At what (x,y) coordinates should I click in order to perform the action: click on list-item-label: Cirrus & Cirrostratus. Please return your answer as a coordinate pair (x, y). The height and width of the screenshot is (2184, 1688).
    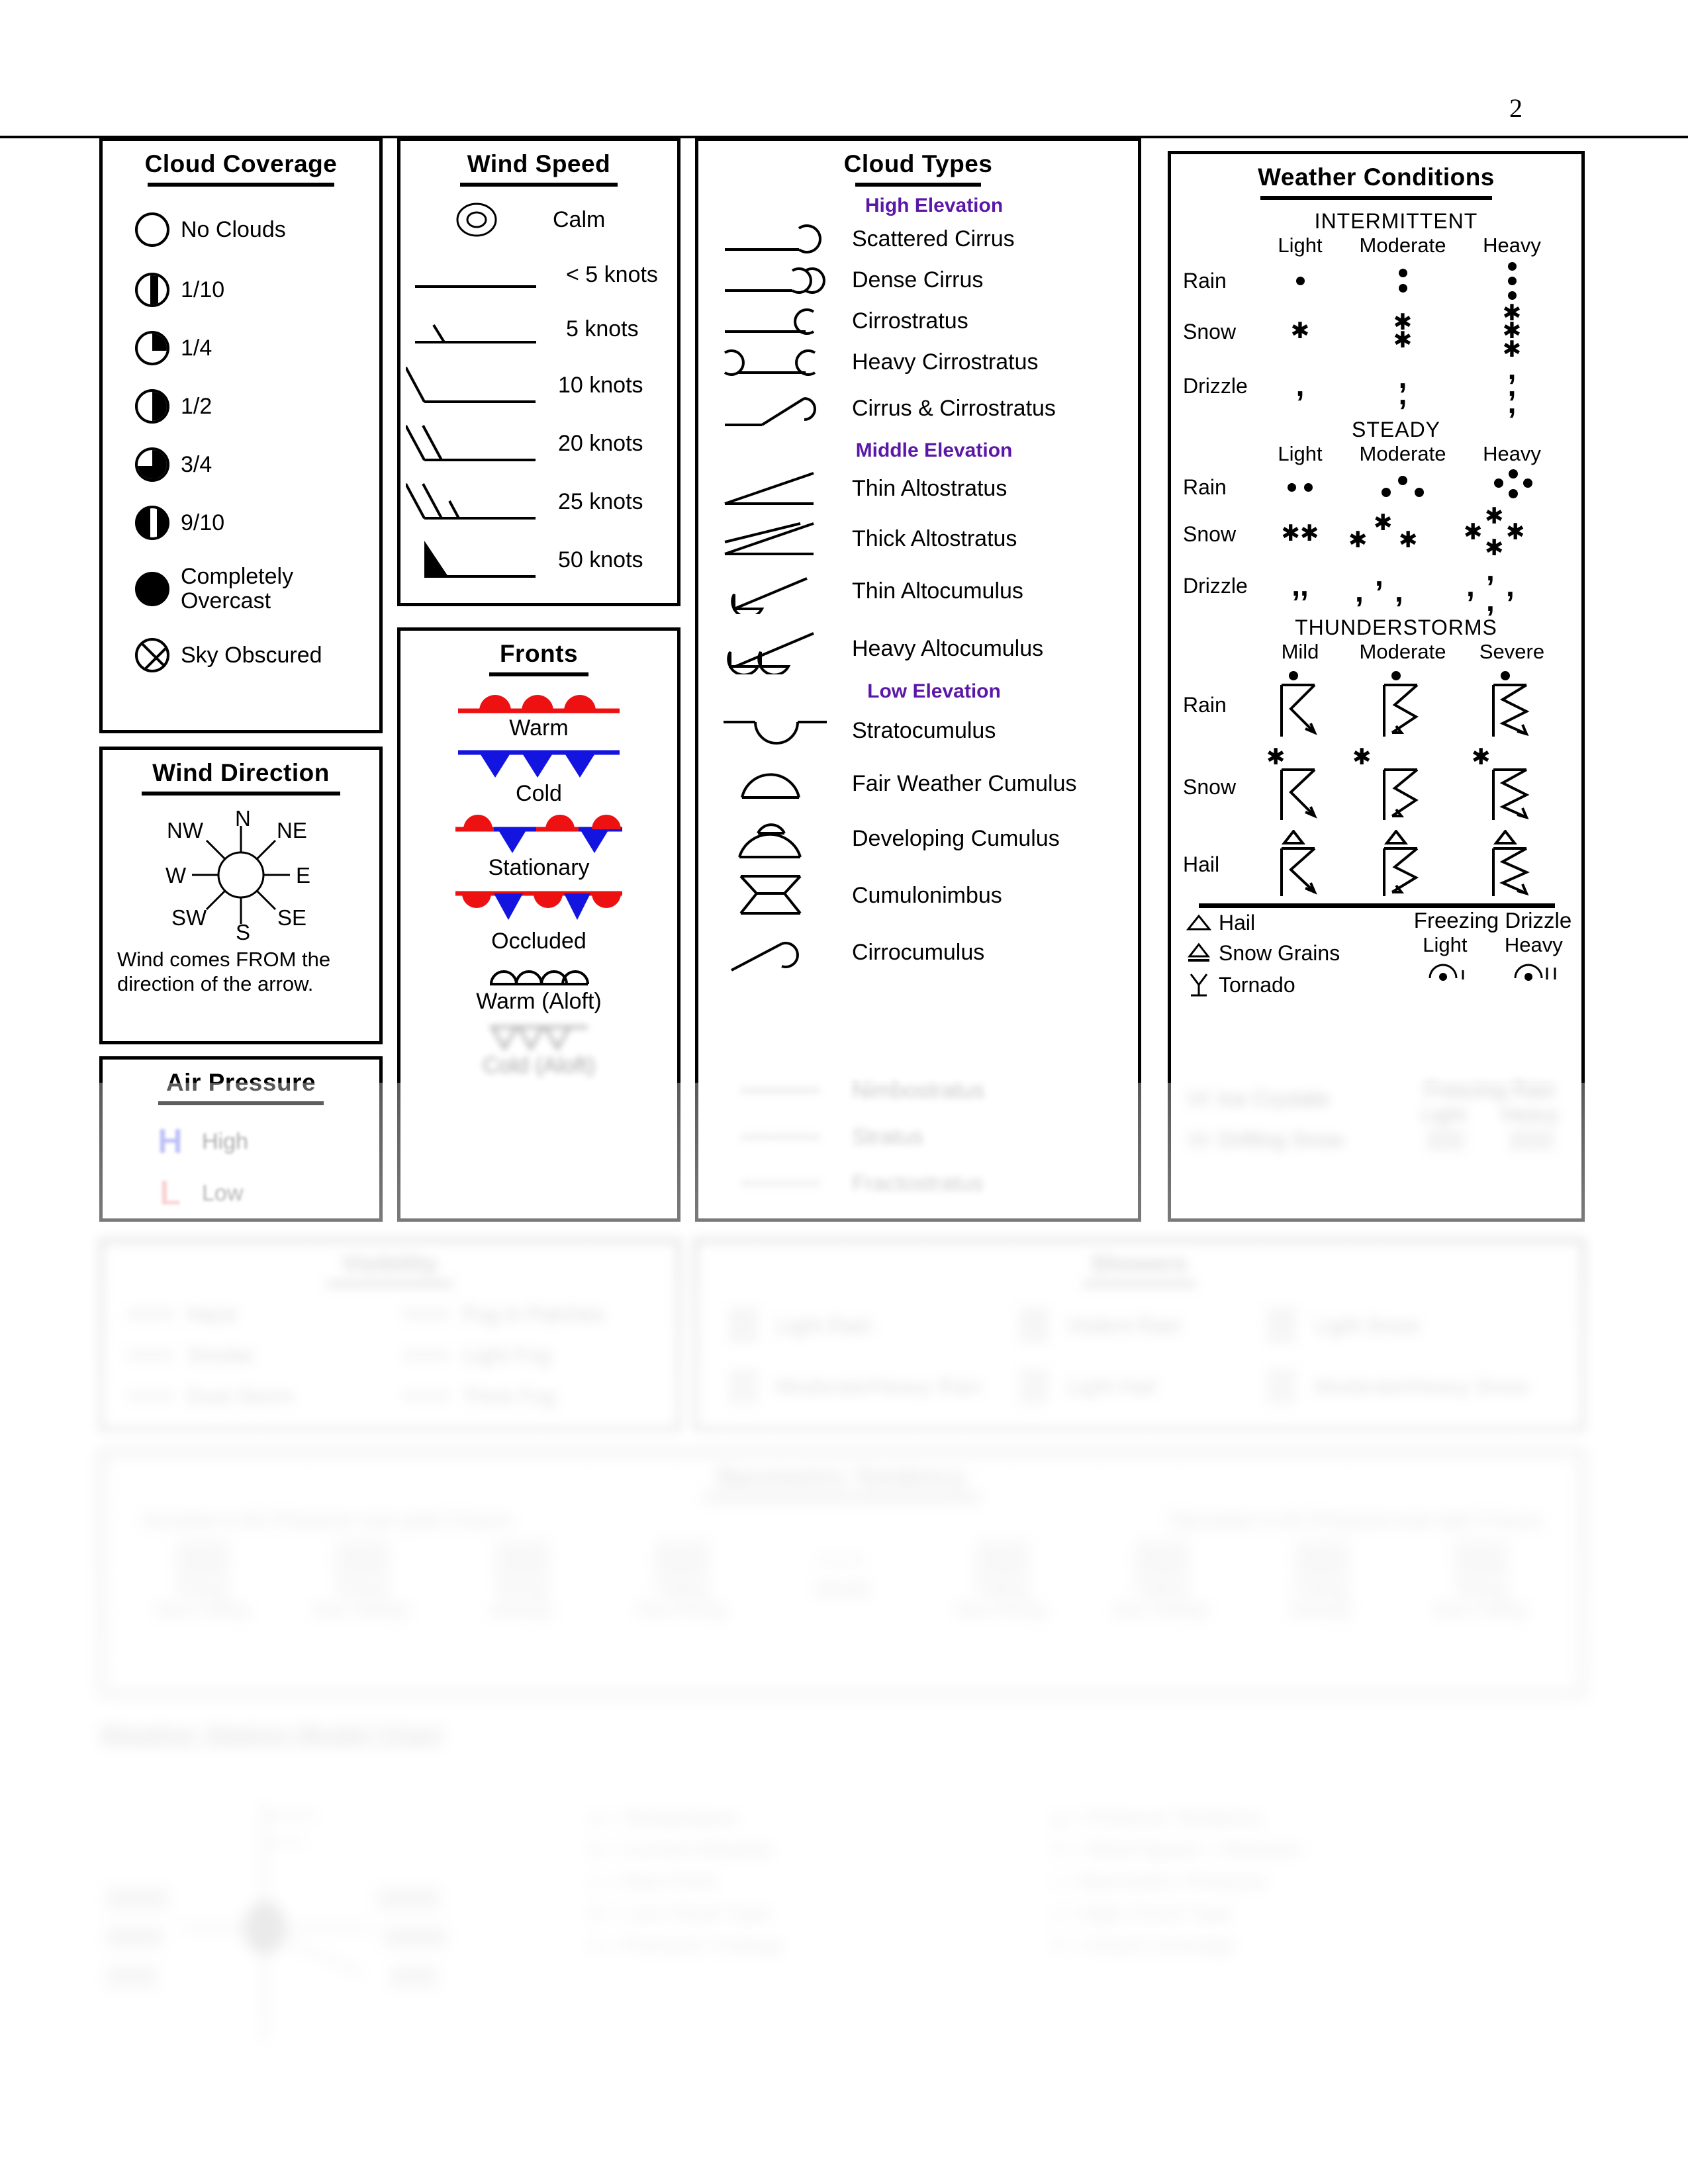
    Looking at the image, I should click on (954, 408).